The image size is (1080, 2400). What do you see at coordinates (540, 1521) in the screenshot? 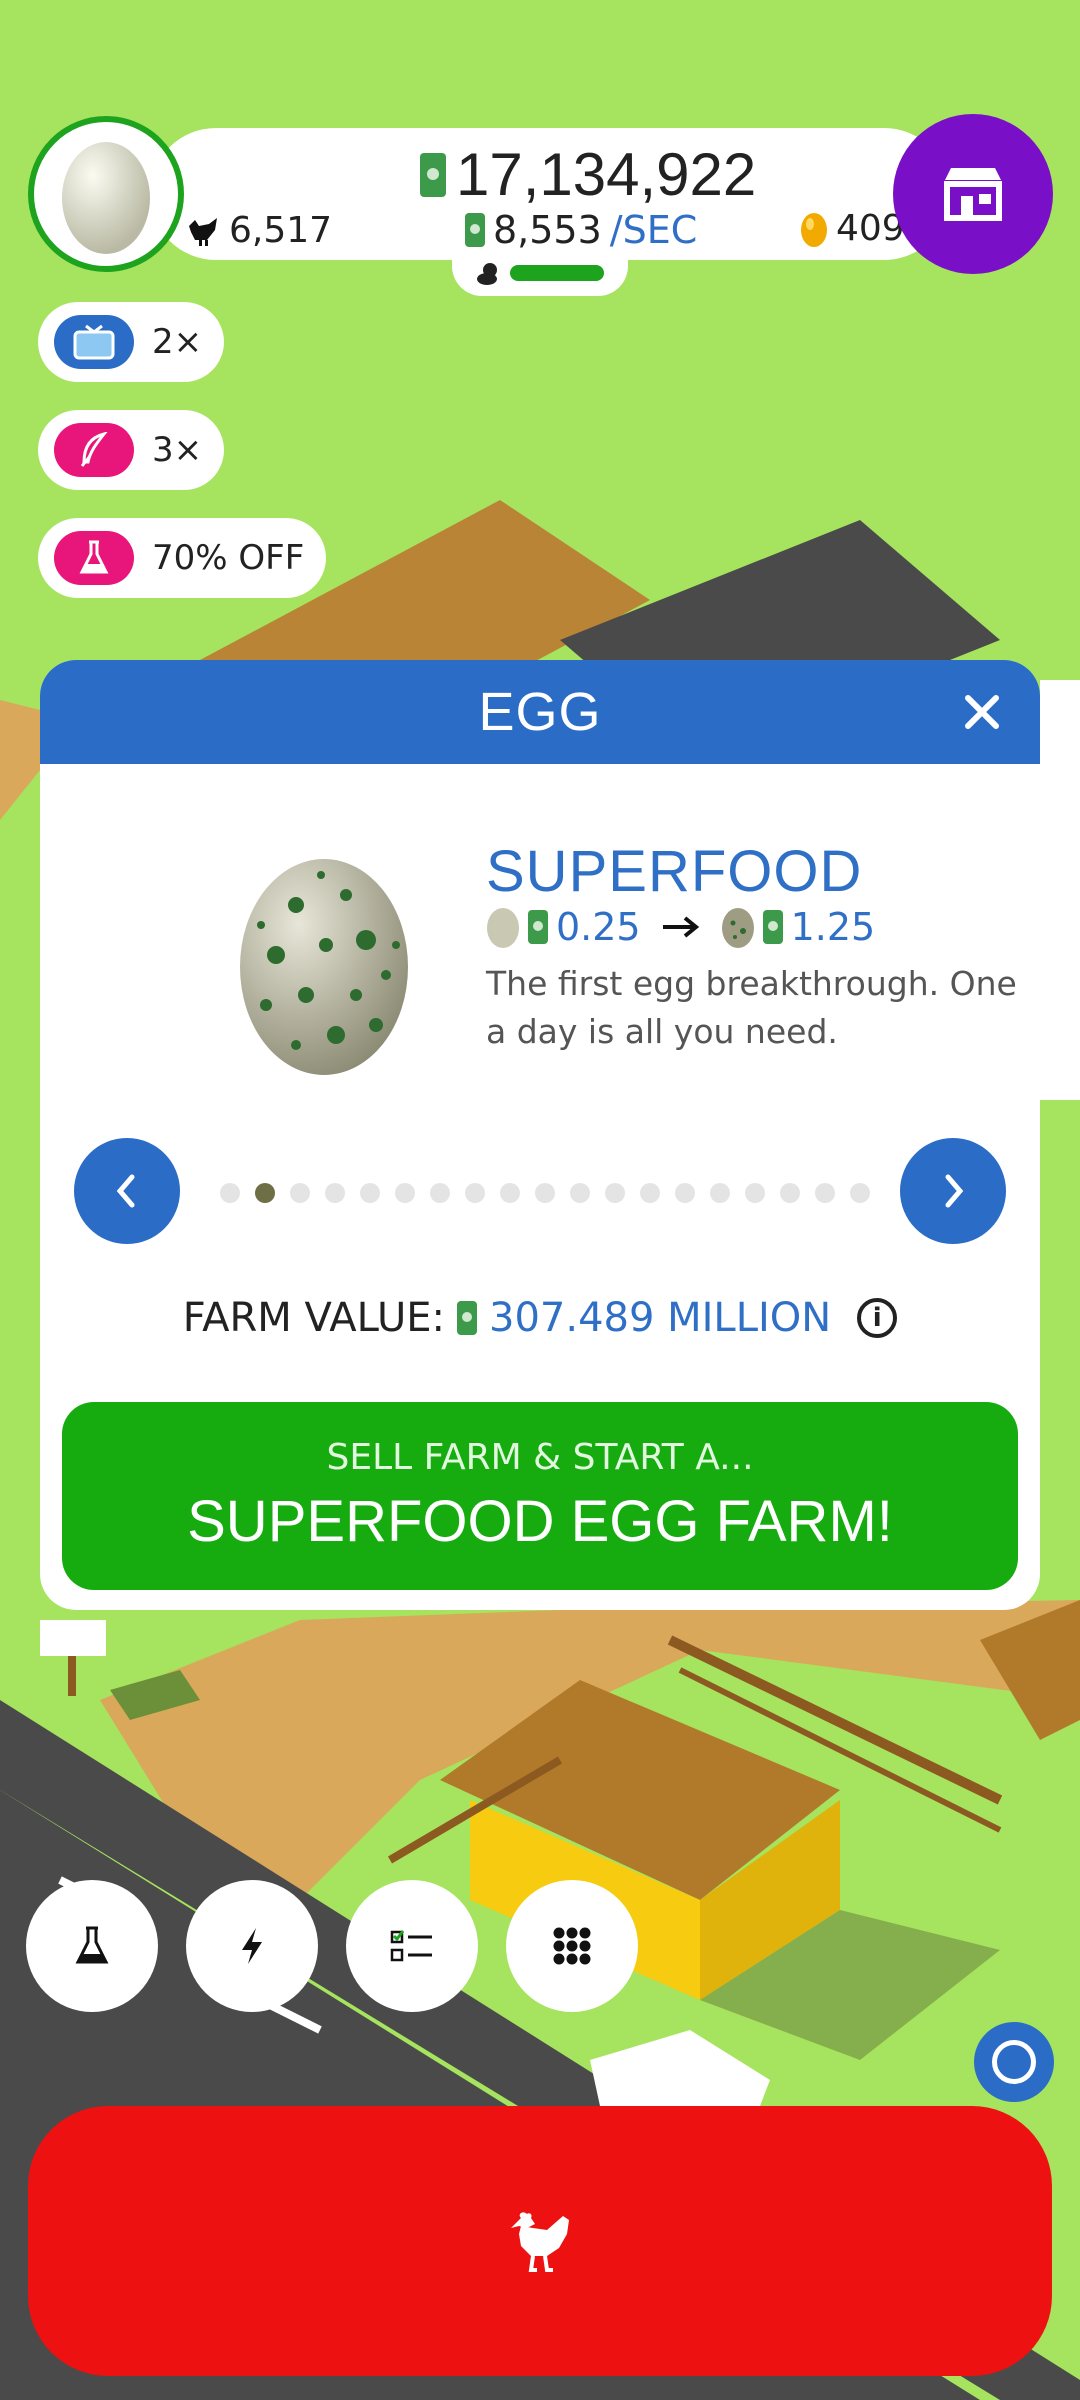
I see `sell-button-title: SUPERFOOD EGG FARM!` at bounding box center [540, 1521].